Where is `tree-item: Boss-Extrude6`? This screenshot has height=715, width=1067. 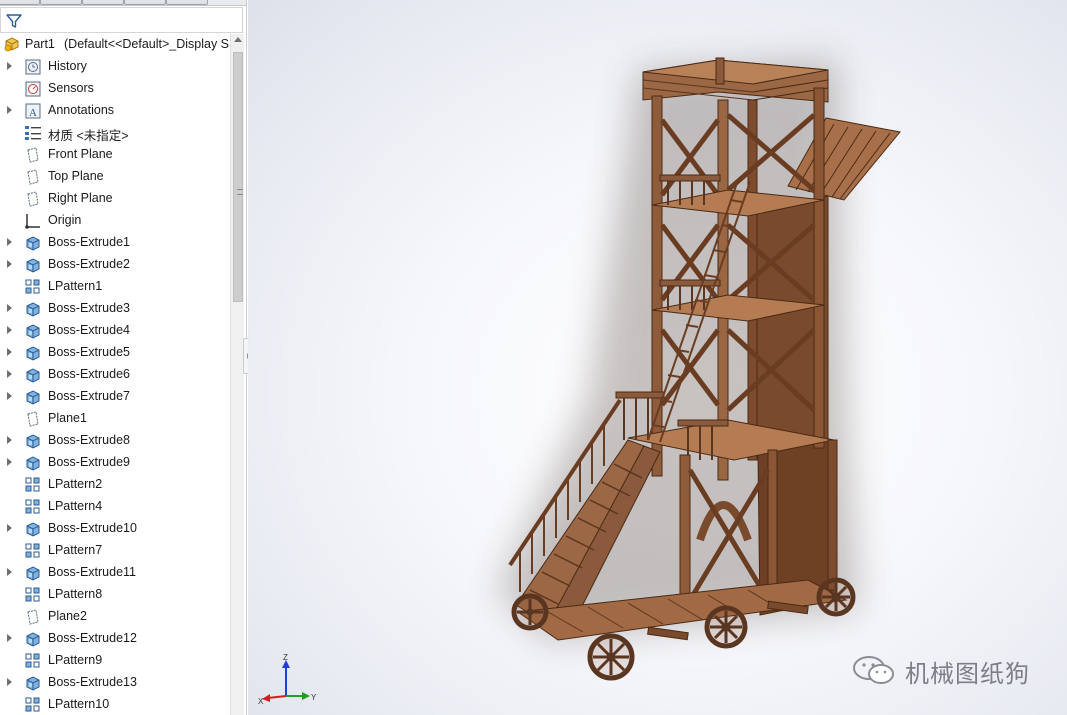 tree-item: Boss-Extrude6 is located at coordinates (115, 375).